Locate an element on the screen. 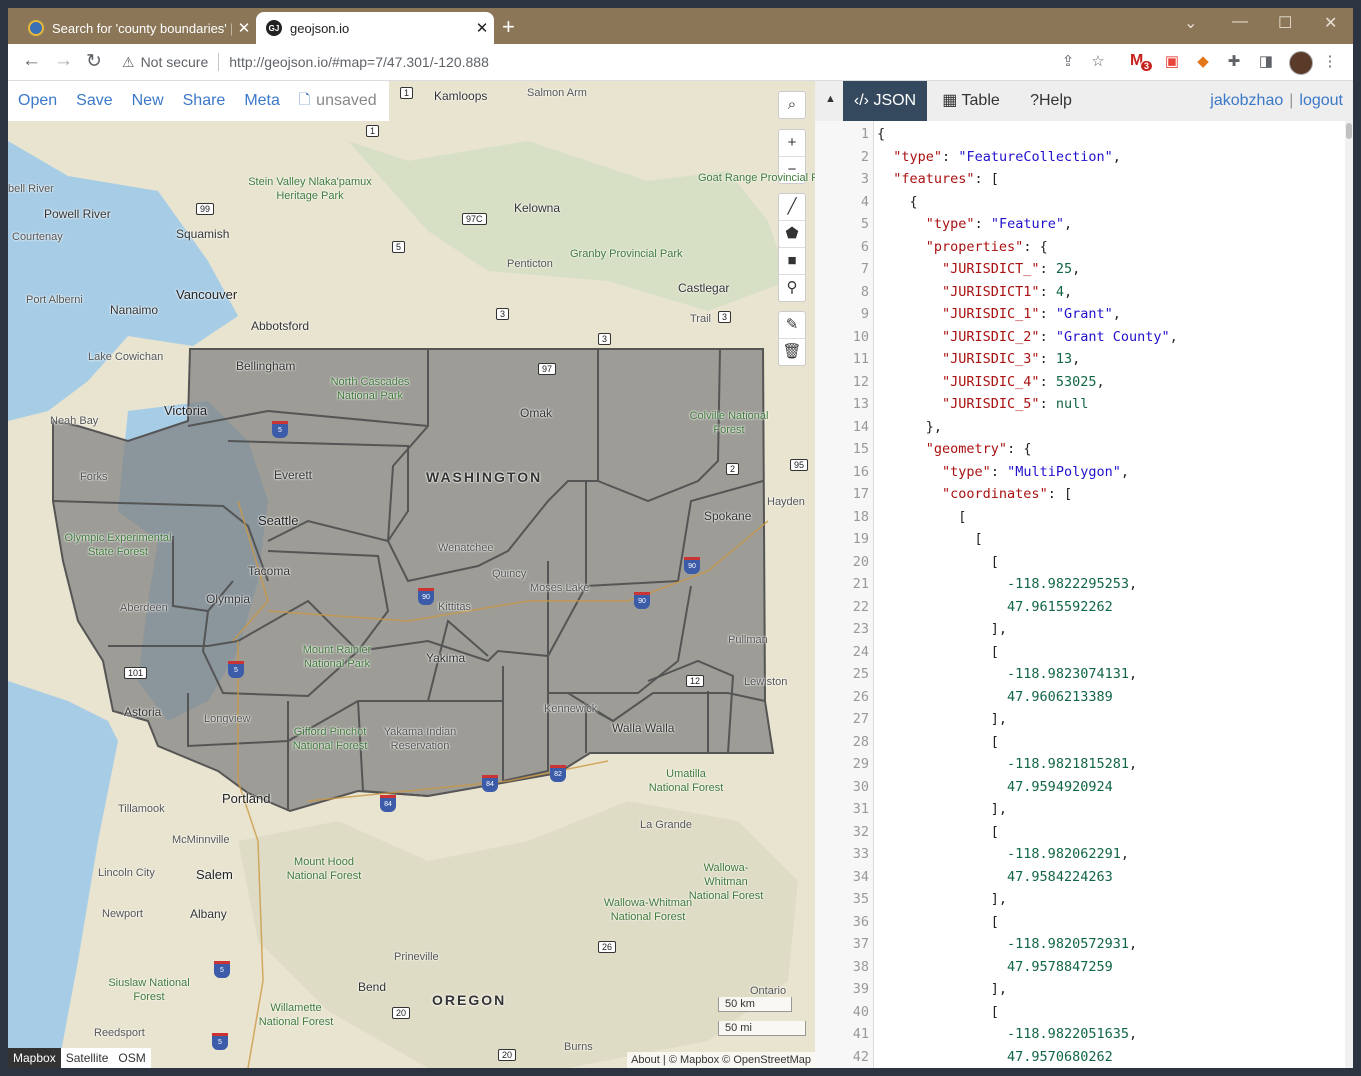  map-label: Port Alberni is located at coordinates (54, 300).